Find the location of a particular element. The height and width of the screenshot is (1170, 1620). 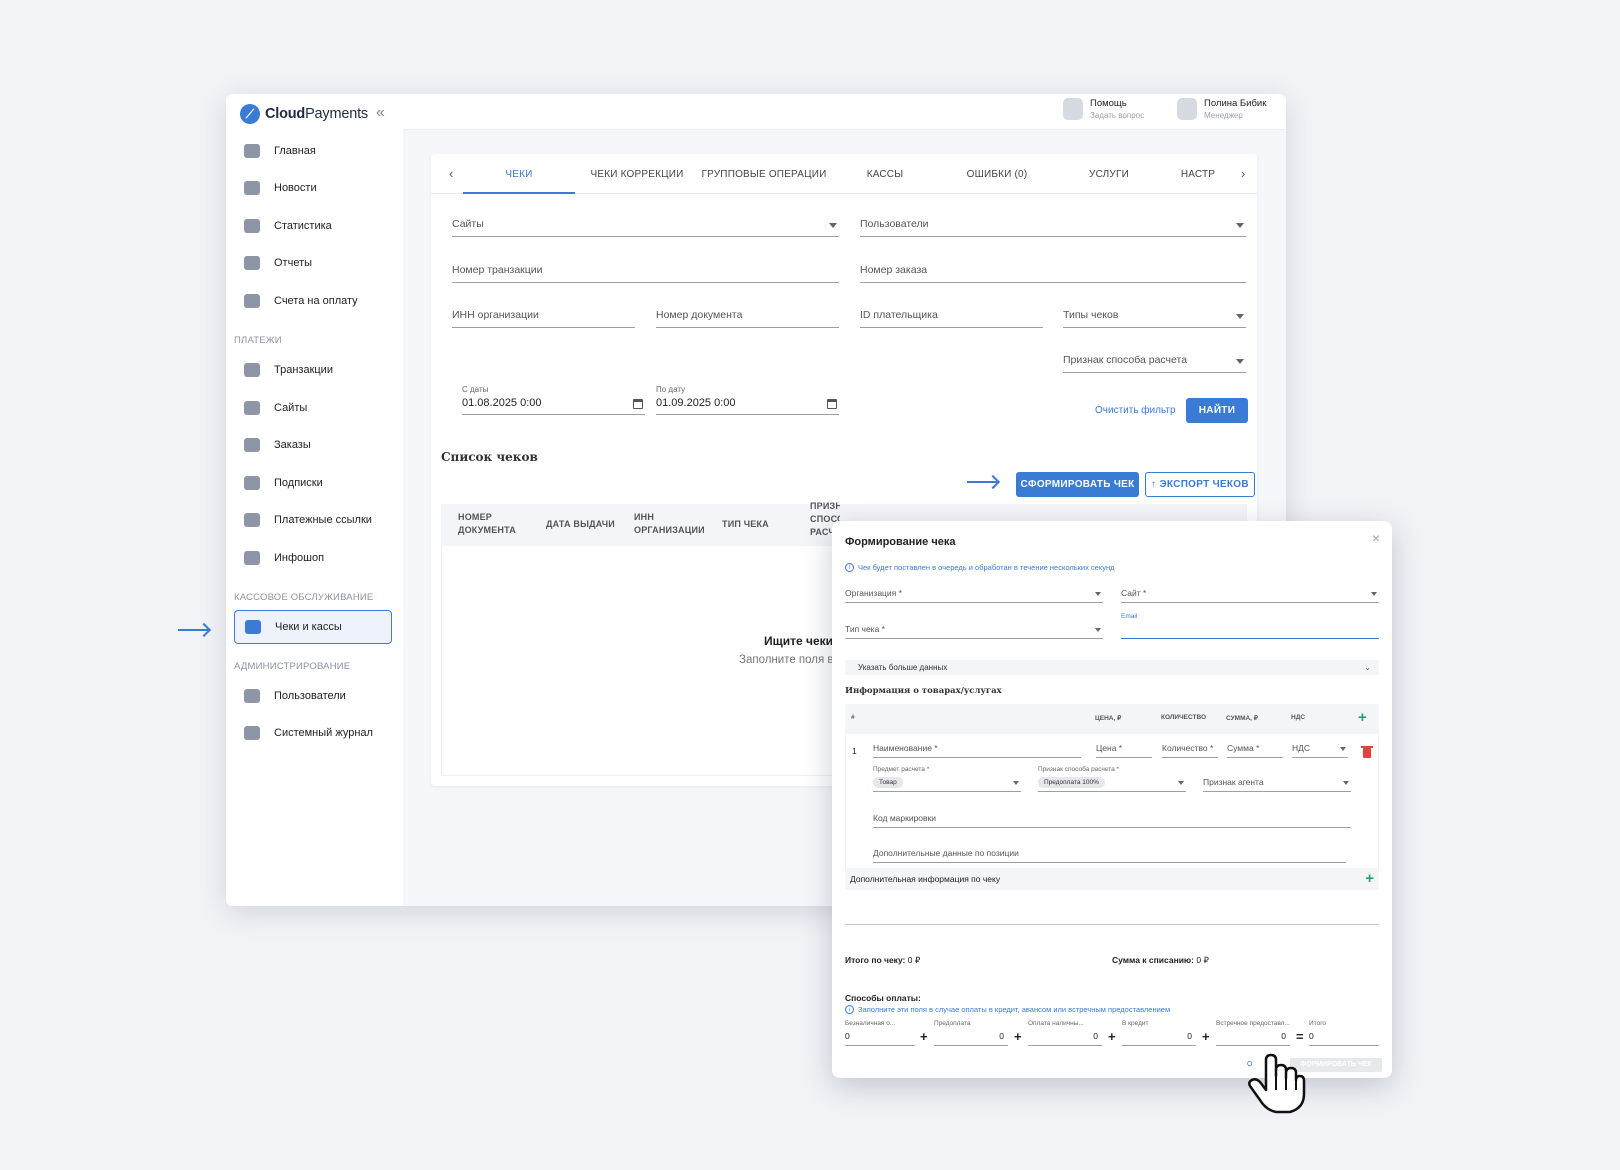

agent-select: Признак агента is located at coordinates (1277, 781).